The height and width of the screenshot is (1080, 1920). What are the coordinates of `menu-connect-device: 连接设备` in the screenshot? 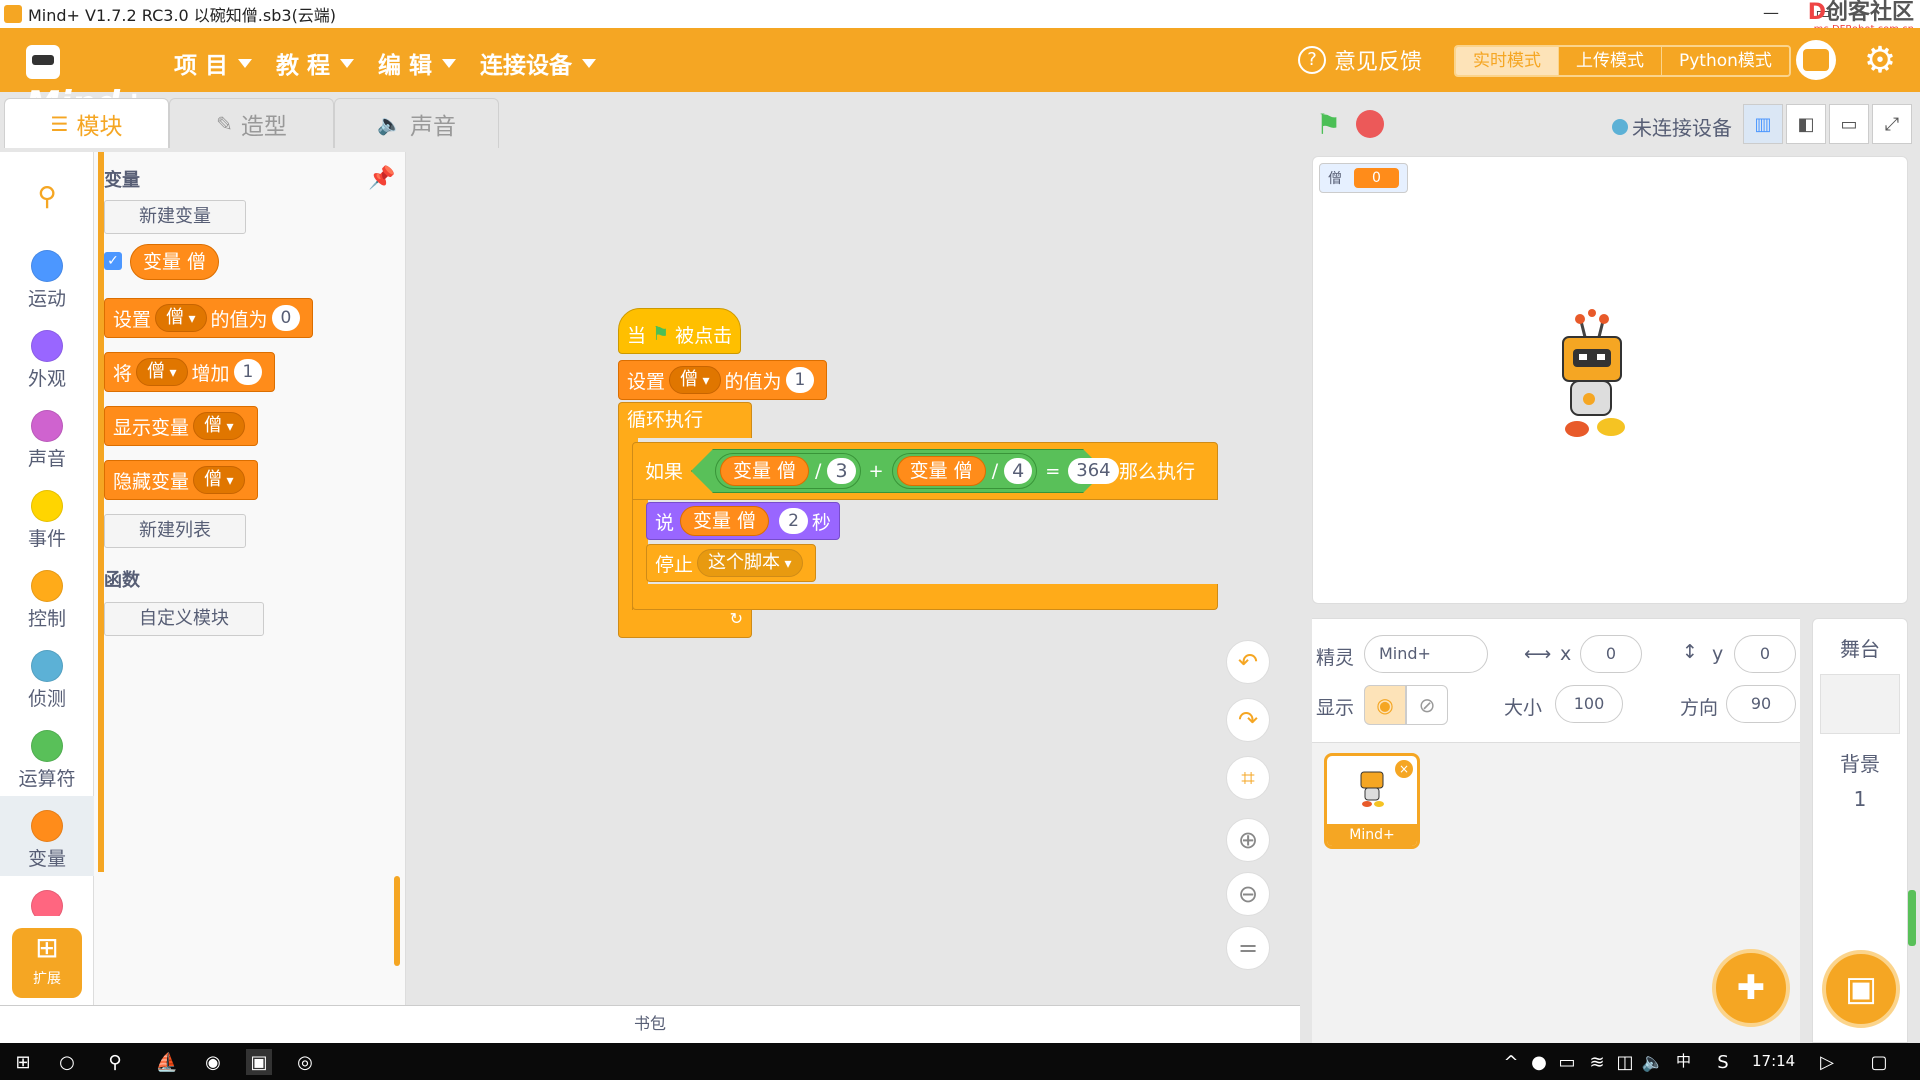 It's located at (538, 63).